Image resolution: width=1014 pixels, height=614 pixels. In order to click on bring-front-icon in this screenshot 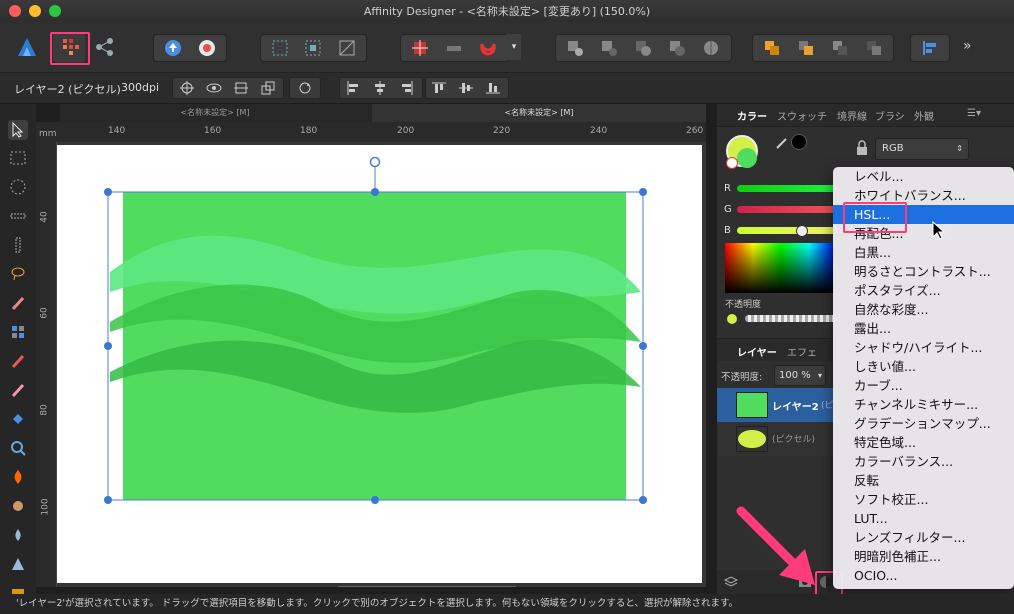, I will do `click(772, 48)`.